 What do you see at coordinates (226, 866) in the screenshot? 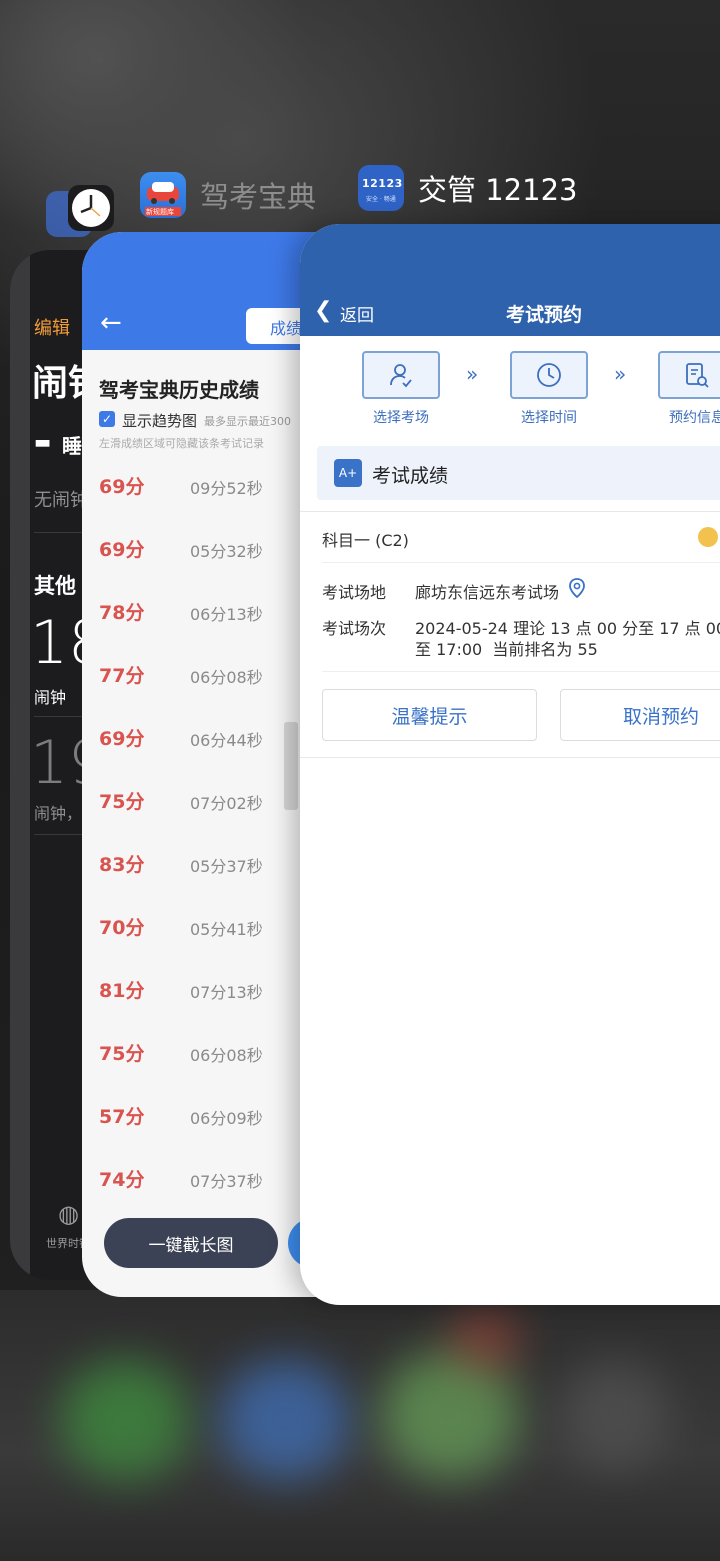
I see `result-duration: 05分37秒` at bounding box center [226, 866].